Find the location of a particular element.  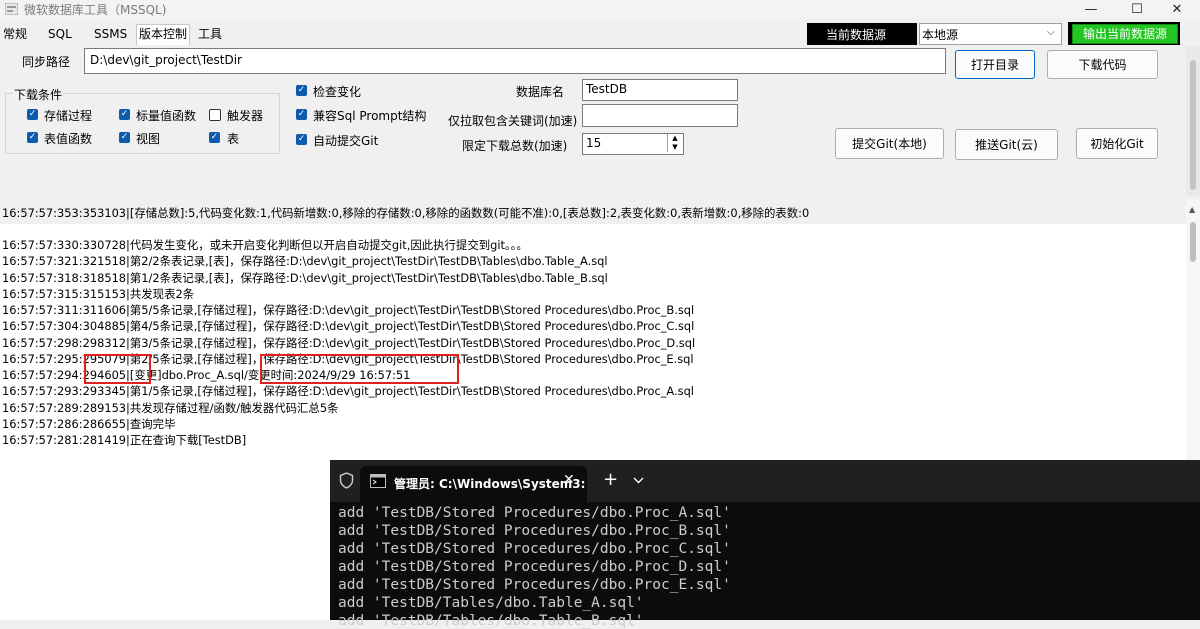

limit-label: 限定下载总数(加速) is located at coordinates (515, 146).